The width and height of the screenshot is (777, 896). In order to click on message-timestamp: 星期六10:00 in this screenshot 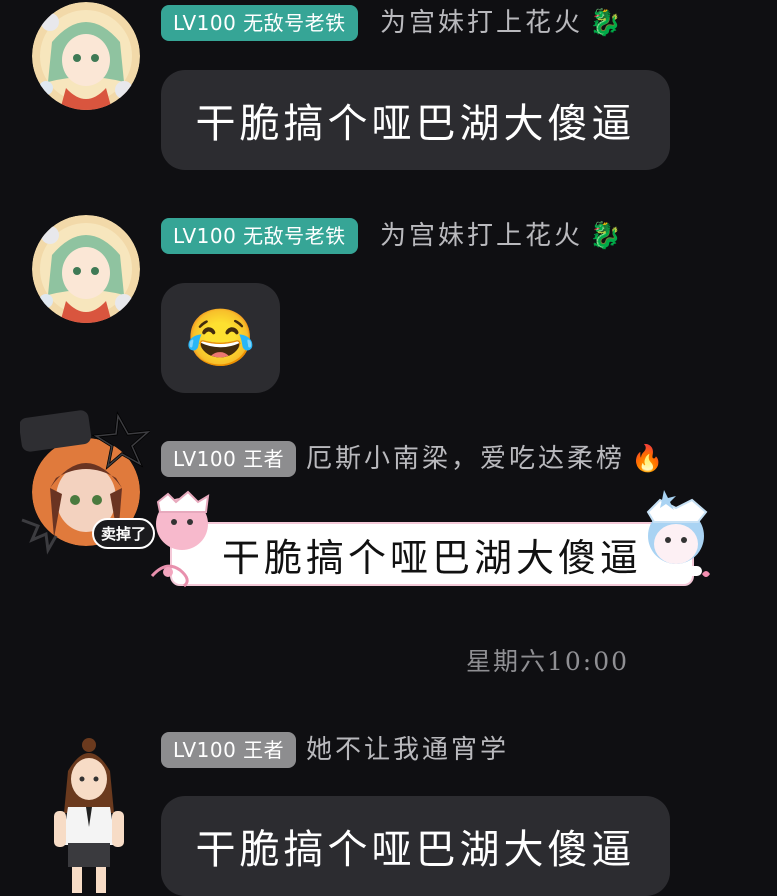, I will do `click(548, 661)`.